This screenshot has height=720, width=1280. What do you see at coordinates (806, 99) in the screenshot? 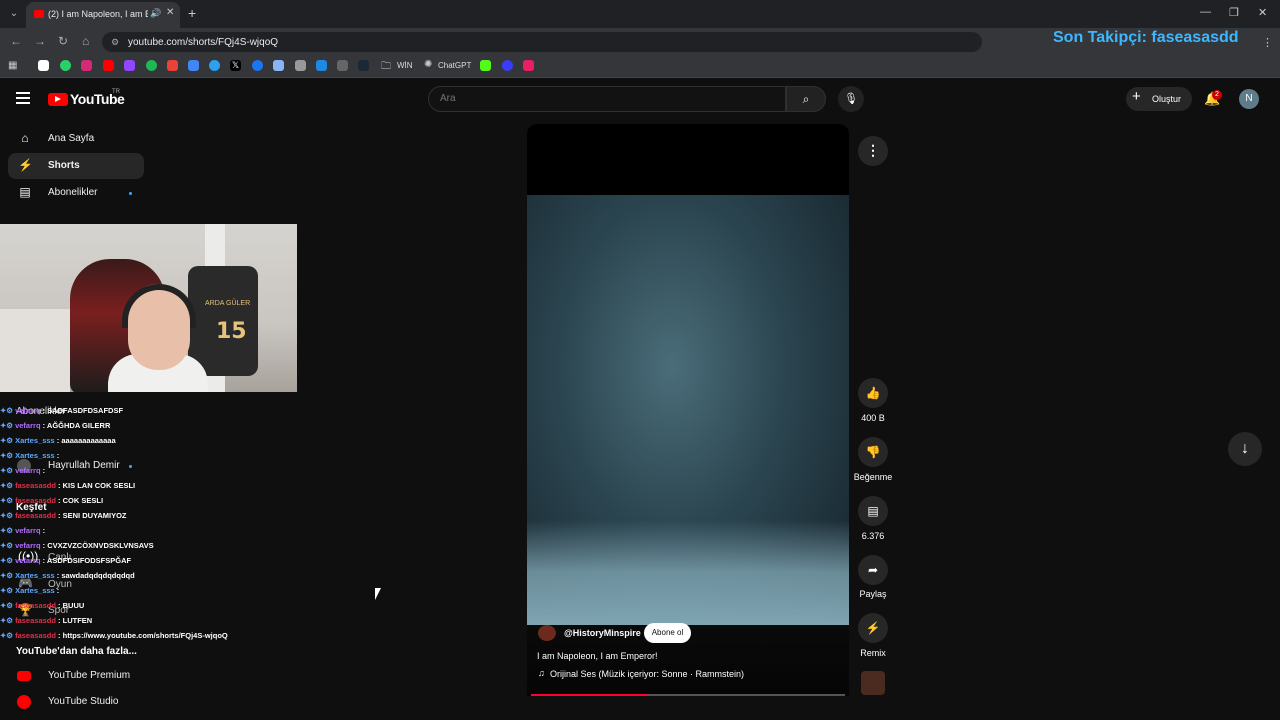
I see `search-button: ⌕` at bounding box center [806, 99].